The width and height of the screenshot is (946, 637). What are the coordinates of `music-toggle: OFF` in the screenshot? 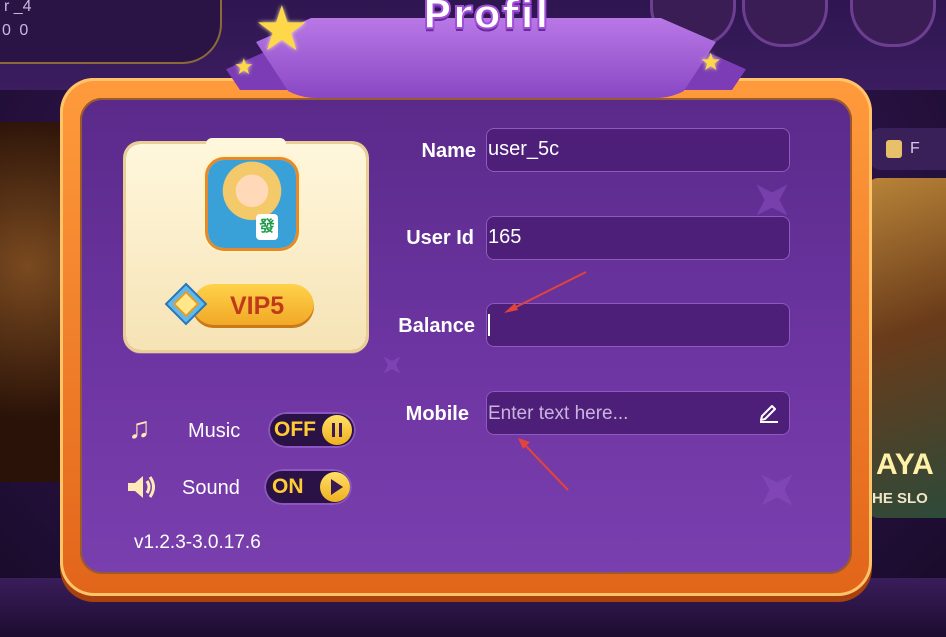 It's located at (312, 430).